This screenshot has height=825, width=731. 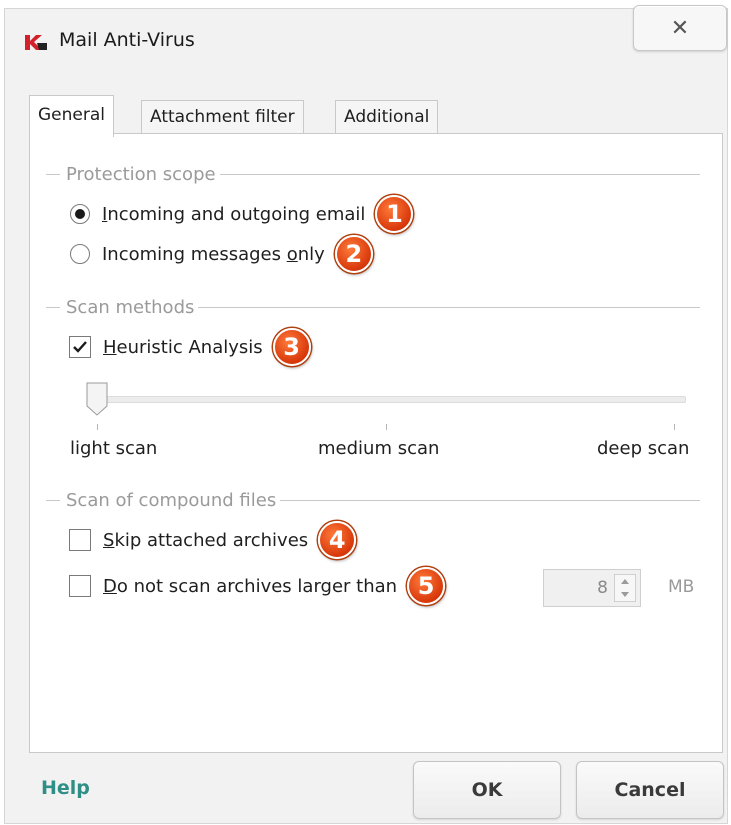 What do you see at coordinates (183, 347) in the screenshot?
I see `checkbox-label: Heuristic Analysis` at bounding box center [183, 347].